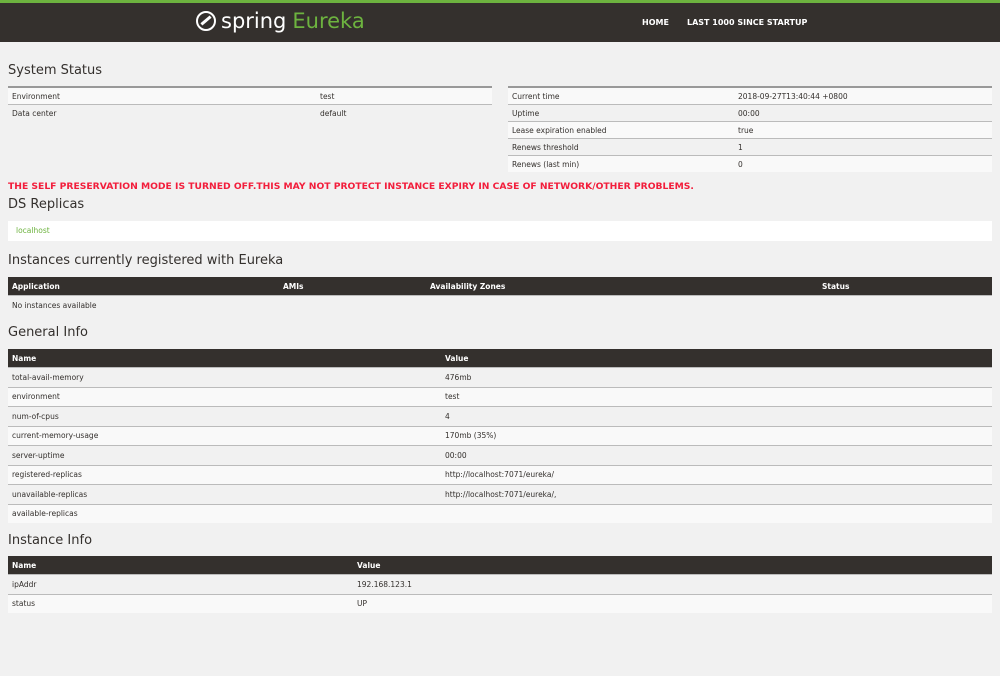  What do you see at coordinates (50, 540) in the screenshot?
I see `instance-info-title: Instance Info` at bounding box center [50, 540].